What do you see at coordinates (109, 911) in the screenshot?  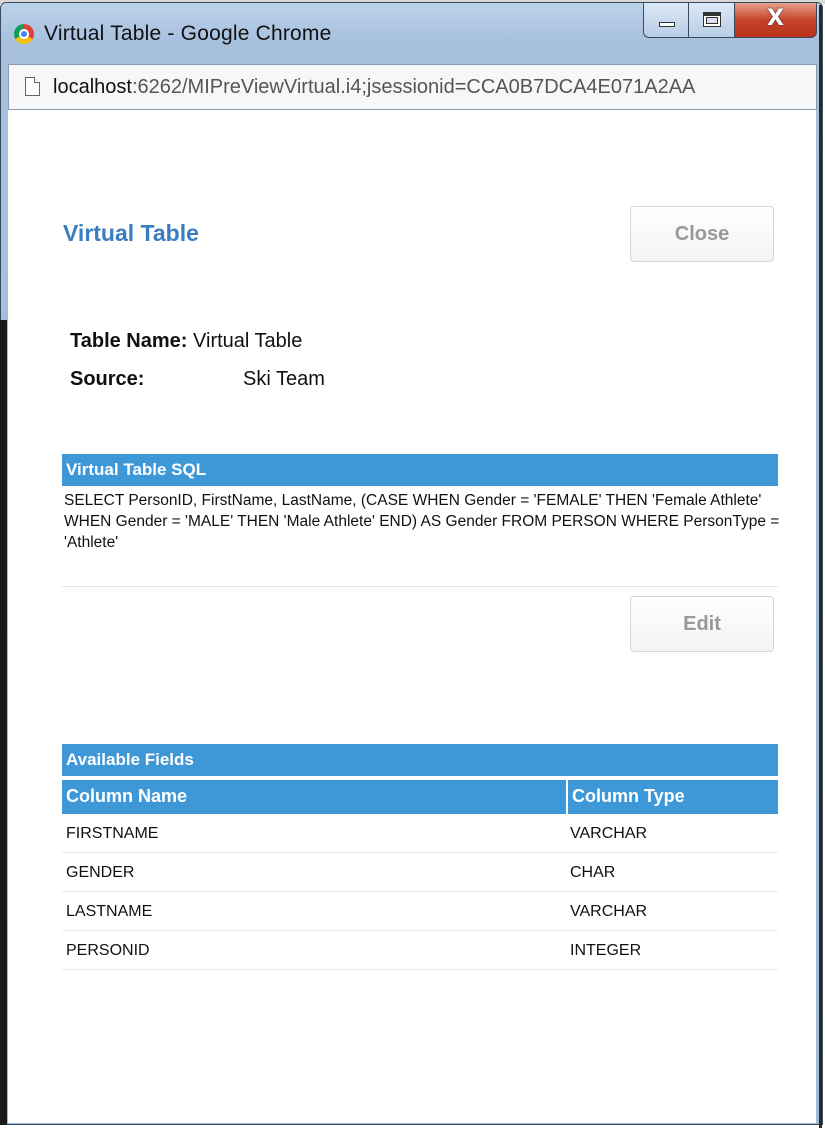 I see `field-name: LASTNAME` at bounding box center [109, 911].